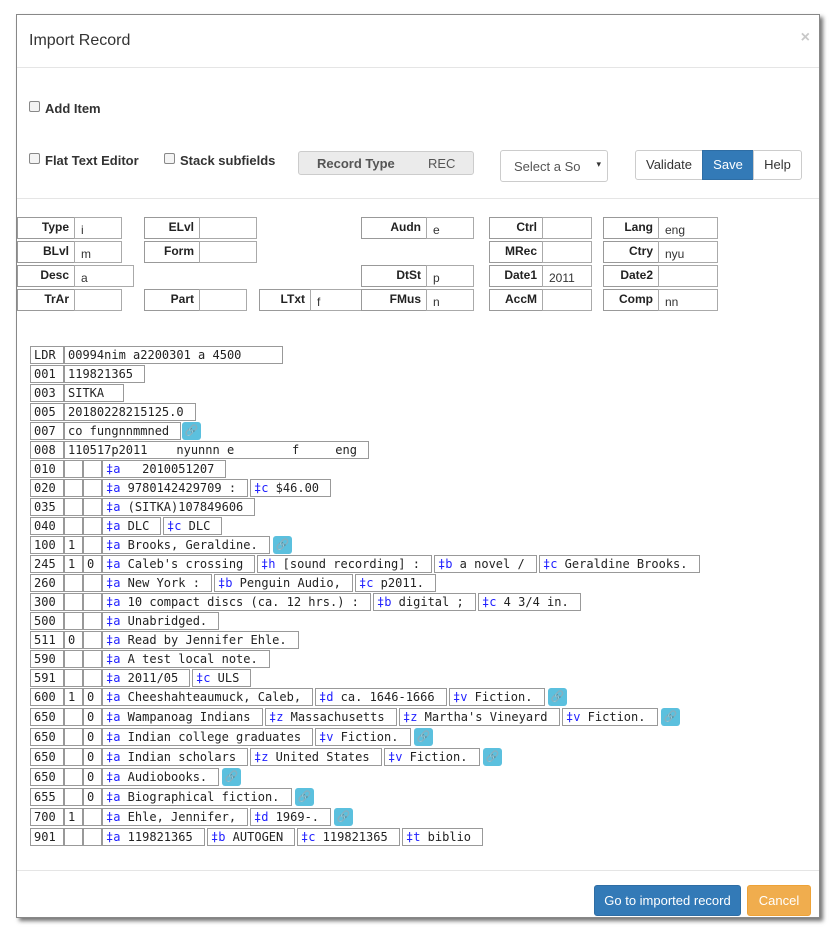  I want to click on marc-tag: 100, so click(47, 545).